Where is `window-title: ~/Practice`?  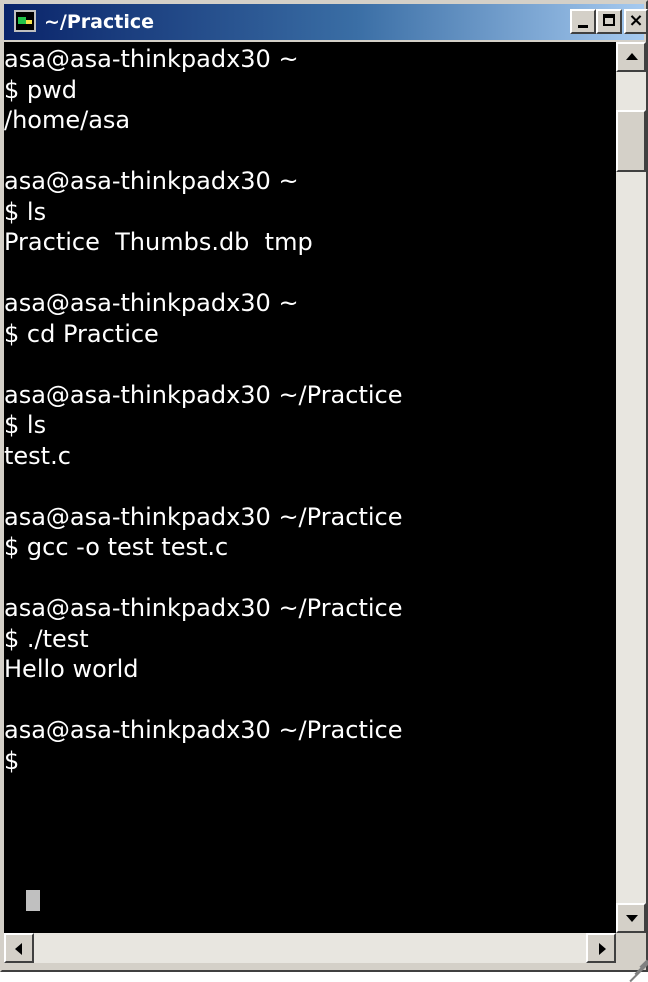
window-title: ~/Practice is located at coordinates (99, 22).